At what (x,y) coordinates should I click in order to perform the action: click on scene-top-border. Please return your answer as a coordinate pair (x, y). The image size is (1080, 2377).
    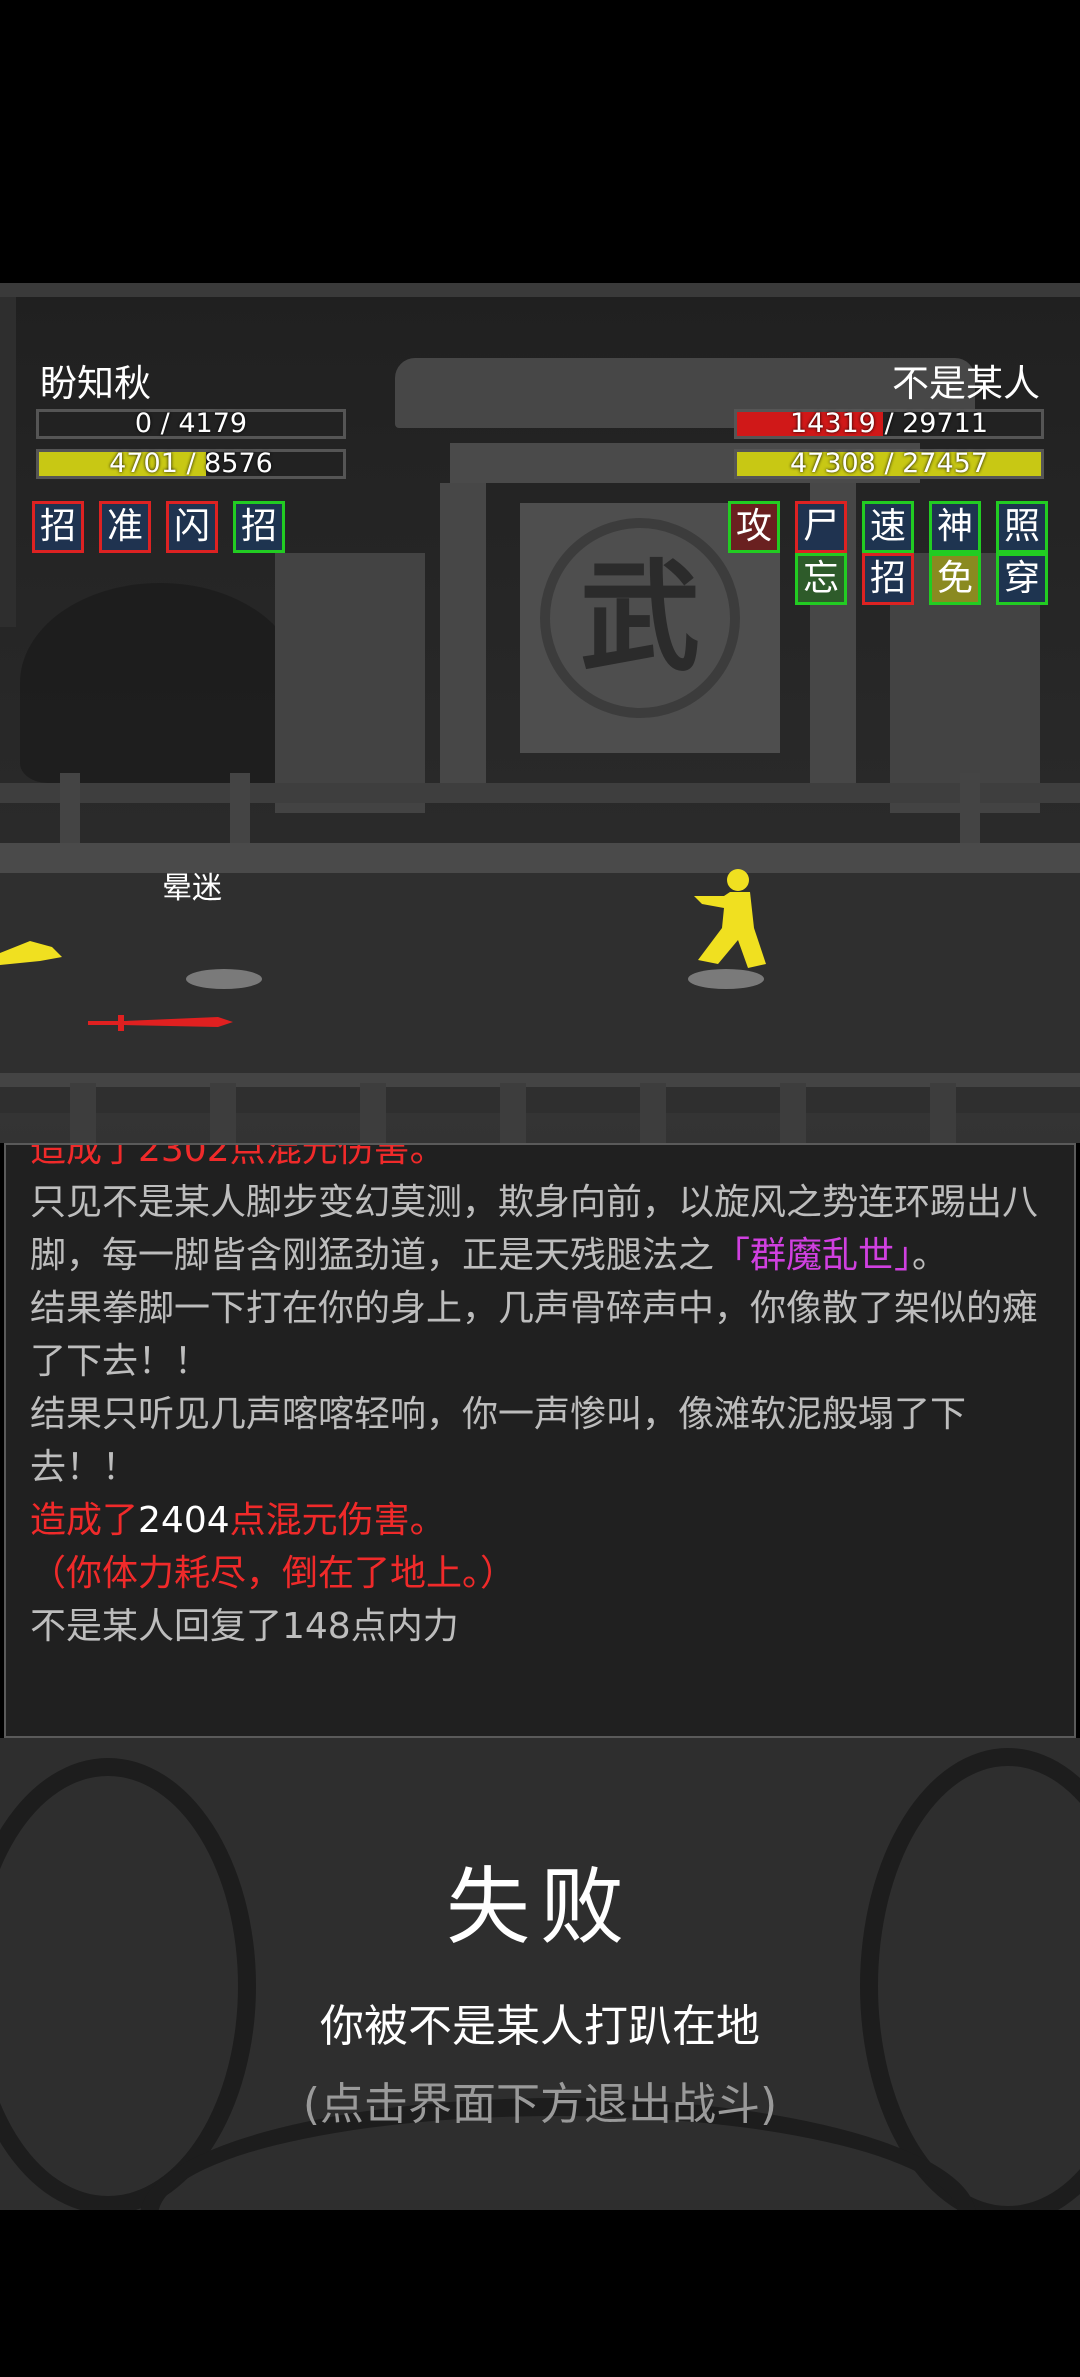
    Looking at the image, I should click on (540, 290).